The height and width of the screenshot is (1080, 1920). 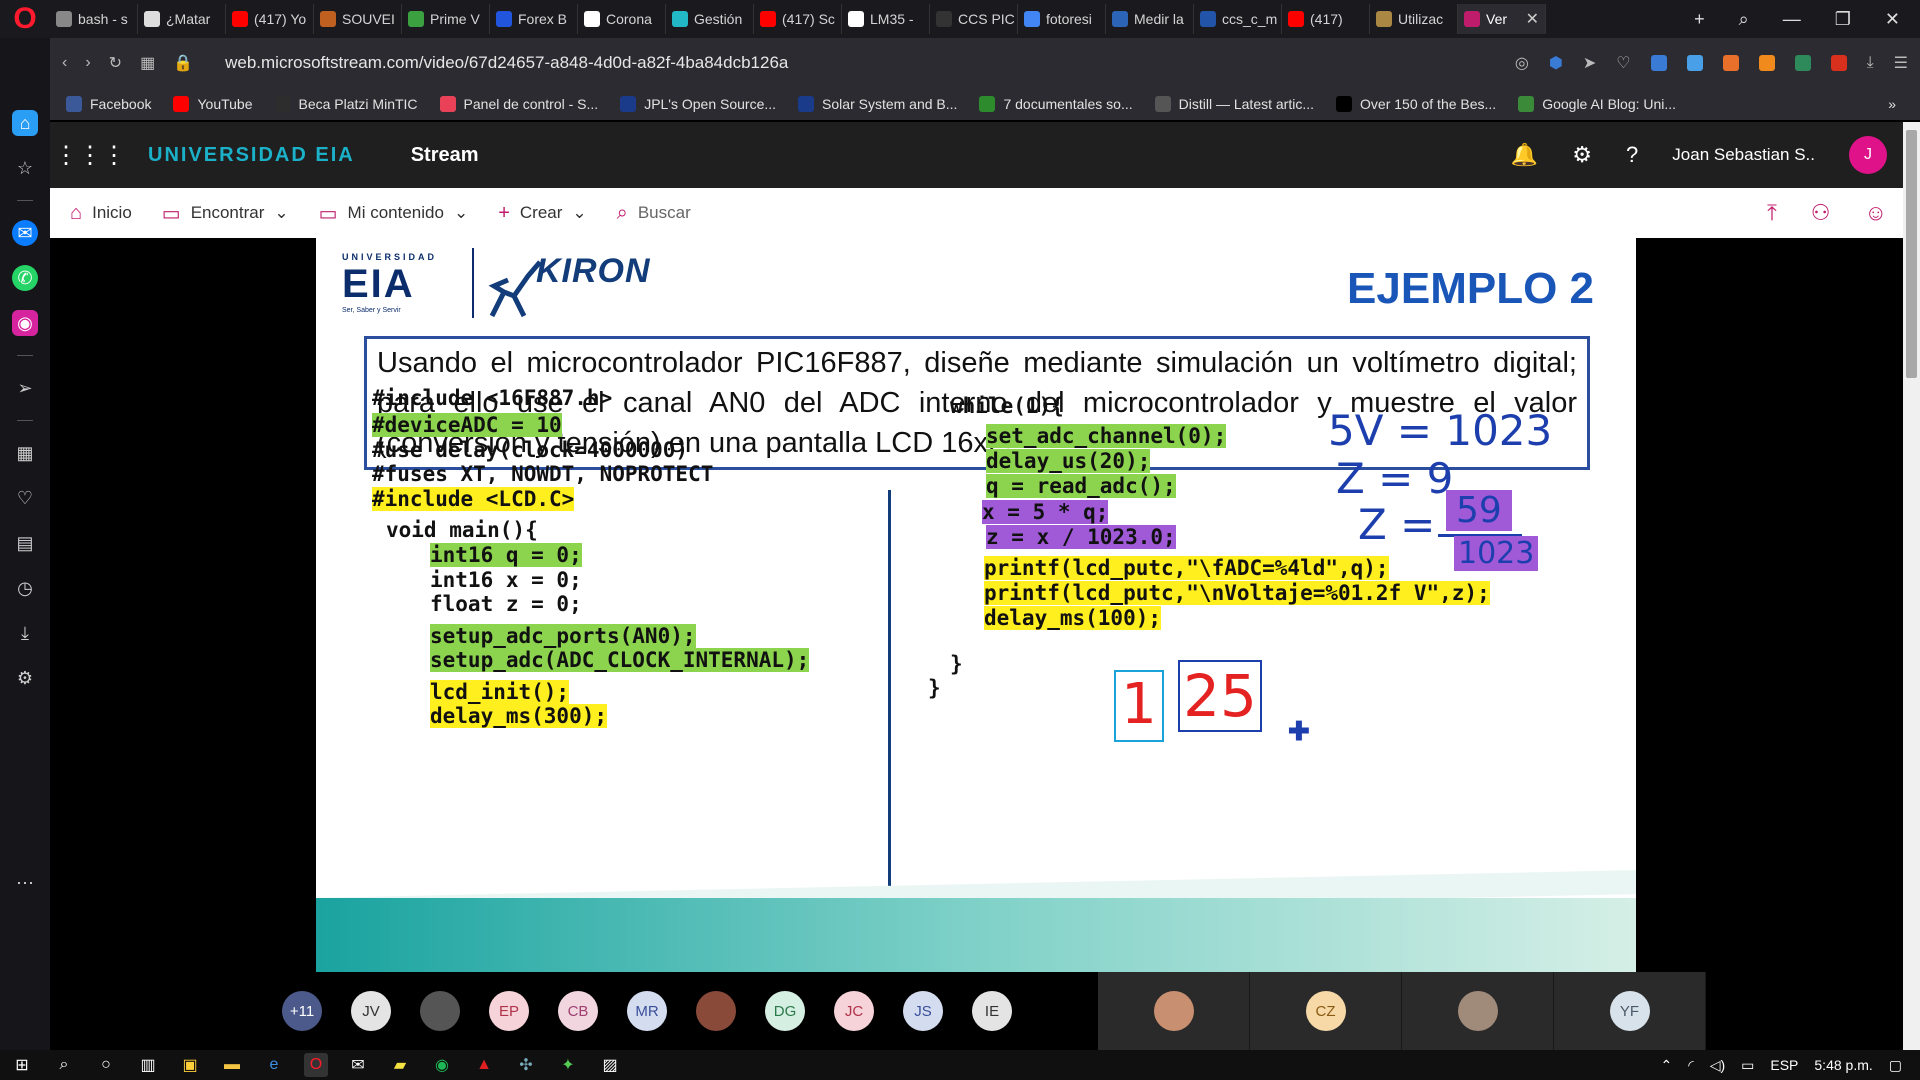 What do you see at coordinates (25, 323) in the screenshot?
I see `instagram-icon: ◉` at bounding box center [25, 323].